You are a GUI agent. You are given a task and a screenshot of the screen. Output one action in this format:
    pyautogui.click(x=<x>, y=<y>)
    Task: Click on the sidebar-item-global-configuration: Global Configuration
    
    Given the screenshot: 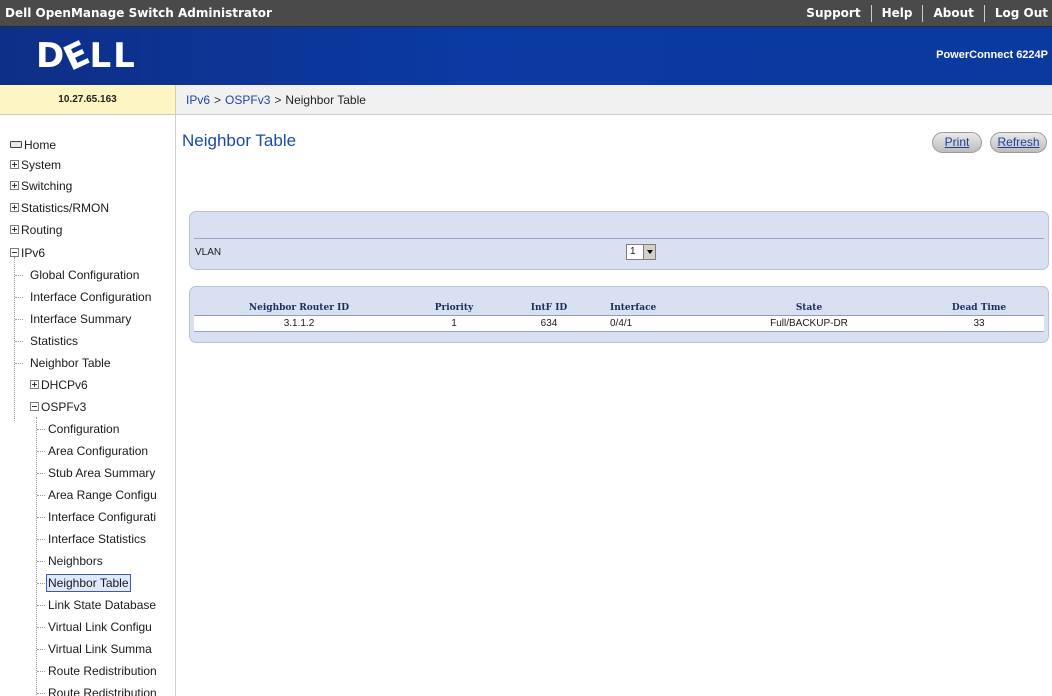 What is the action you would take?
    pyautogui.click(x=84, y=275)
    